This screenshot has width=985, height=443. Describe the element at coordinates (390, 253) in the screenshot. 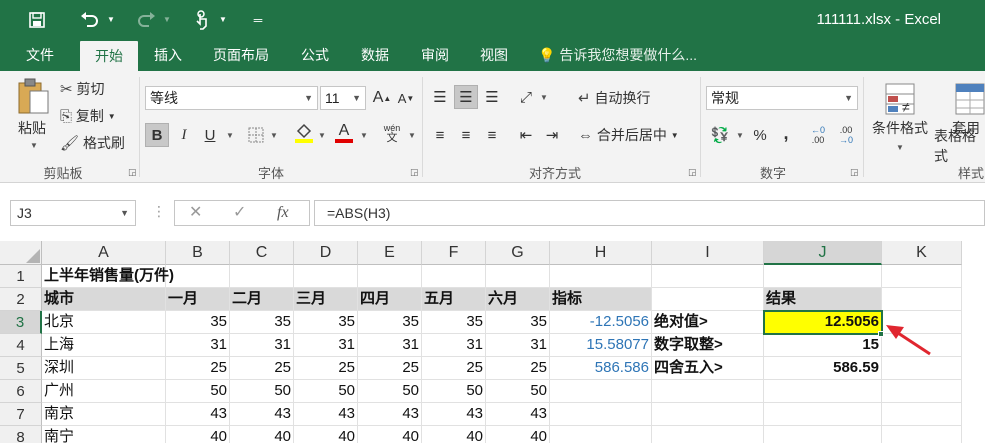

I see `column-header-e: E` at that location.